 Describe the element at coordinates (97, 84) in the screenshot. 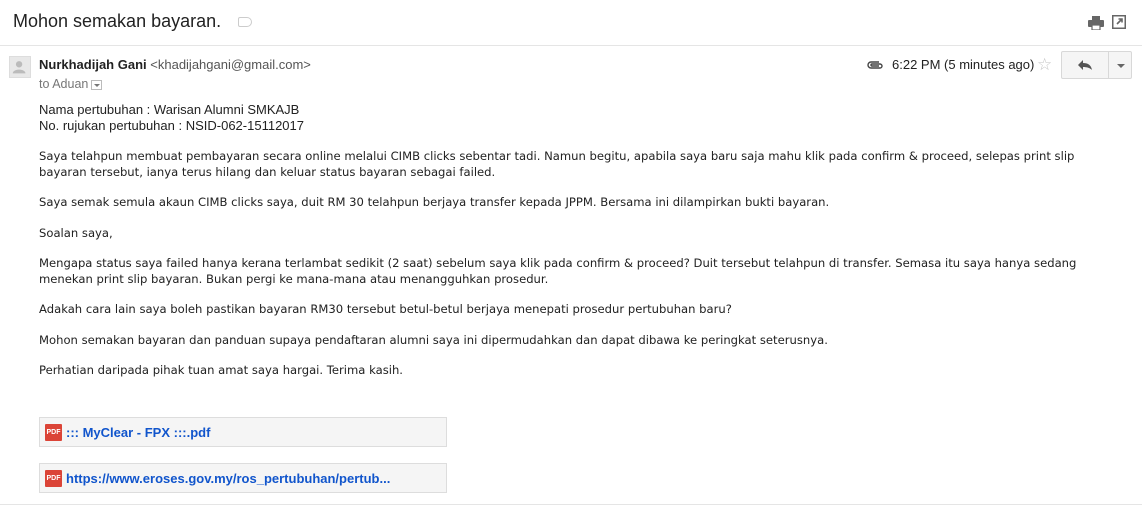

I see `recipient-details-dropdown-icon` at that location.